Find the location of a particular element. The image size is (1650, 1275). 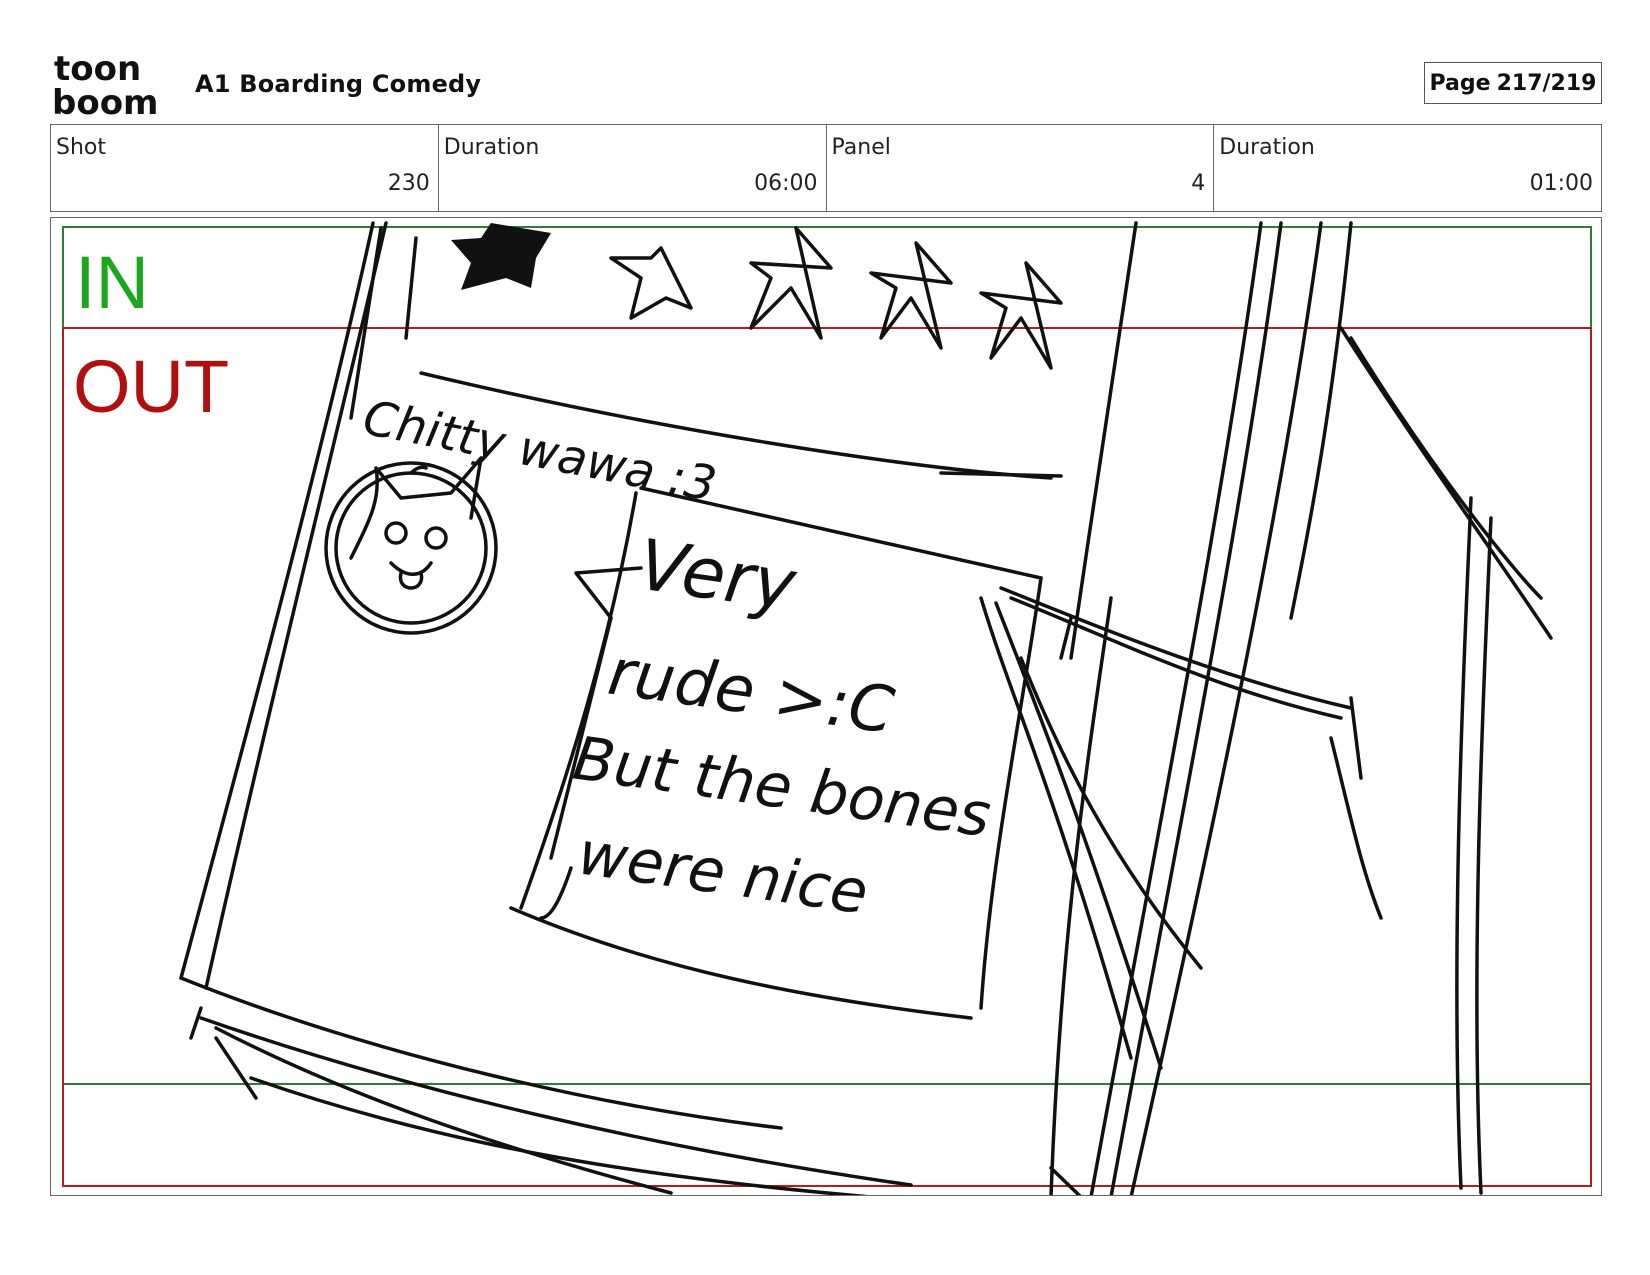

panel-duration-label: Duration is located at coordinates (1267, 147).